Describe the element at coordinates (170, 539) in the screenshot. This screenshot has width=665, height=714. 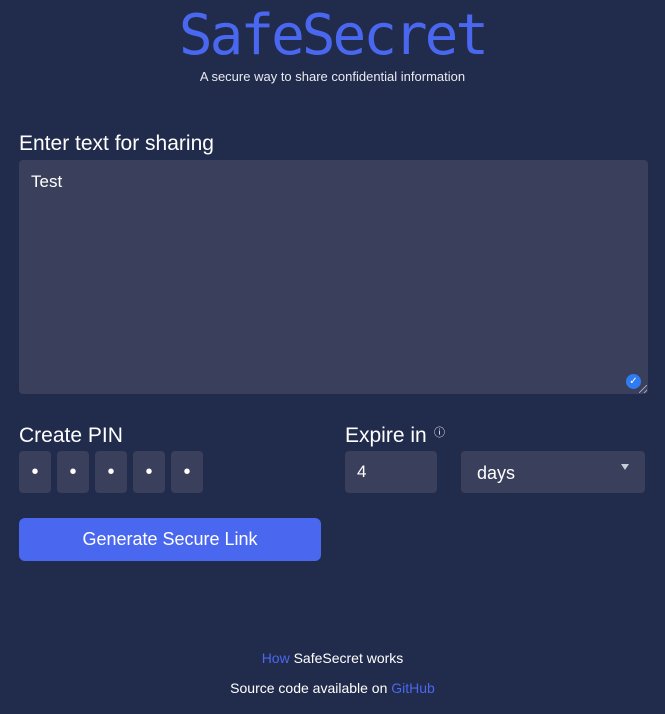
I see `generate-link-button: Generate Secure Link` at that location.